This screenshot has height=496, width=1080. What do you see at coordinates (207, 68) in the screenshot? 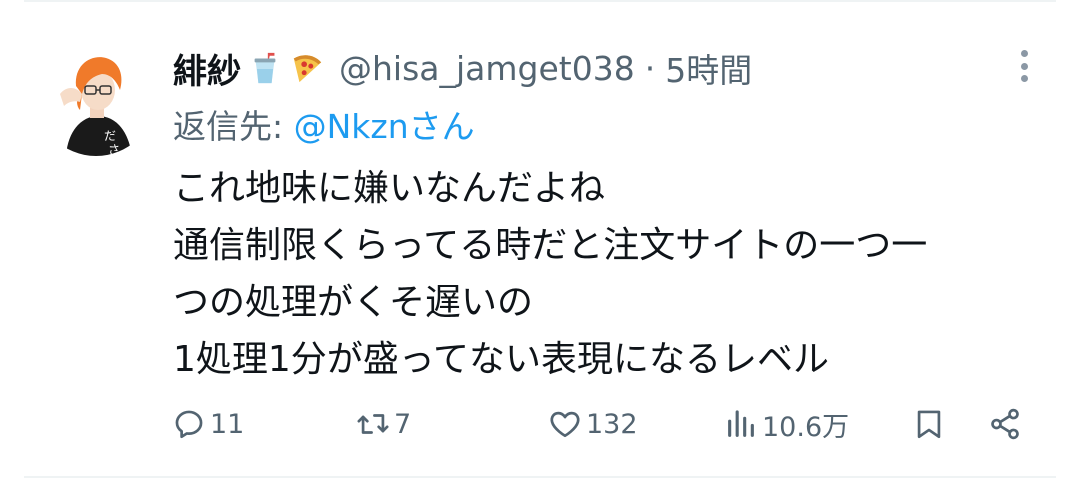
I see `display-name: 緋紗` at bounding box center [207, 68].